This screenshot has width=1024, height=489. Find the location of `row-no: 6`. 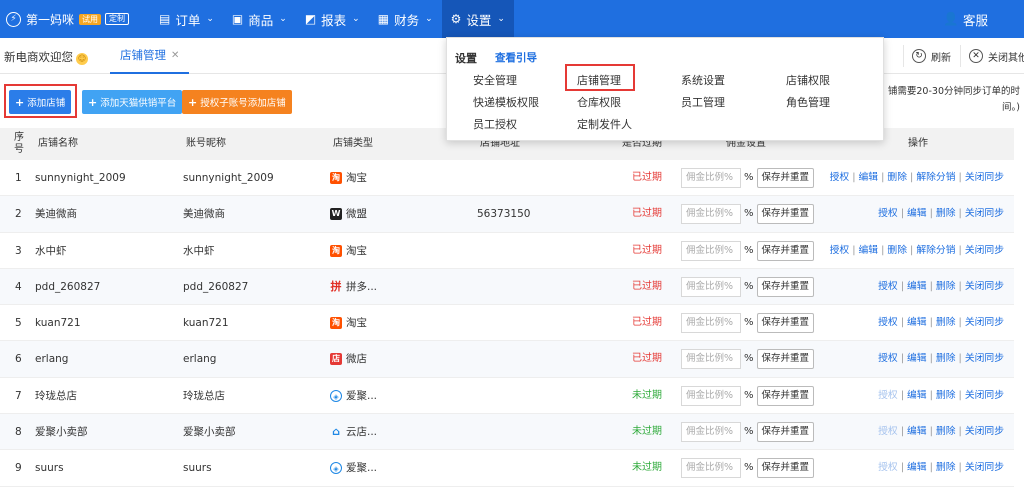

row-no: 6 is located at coordinates (18, 359).